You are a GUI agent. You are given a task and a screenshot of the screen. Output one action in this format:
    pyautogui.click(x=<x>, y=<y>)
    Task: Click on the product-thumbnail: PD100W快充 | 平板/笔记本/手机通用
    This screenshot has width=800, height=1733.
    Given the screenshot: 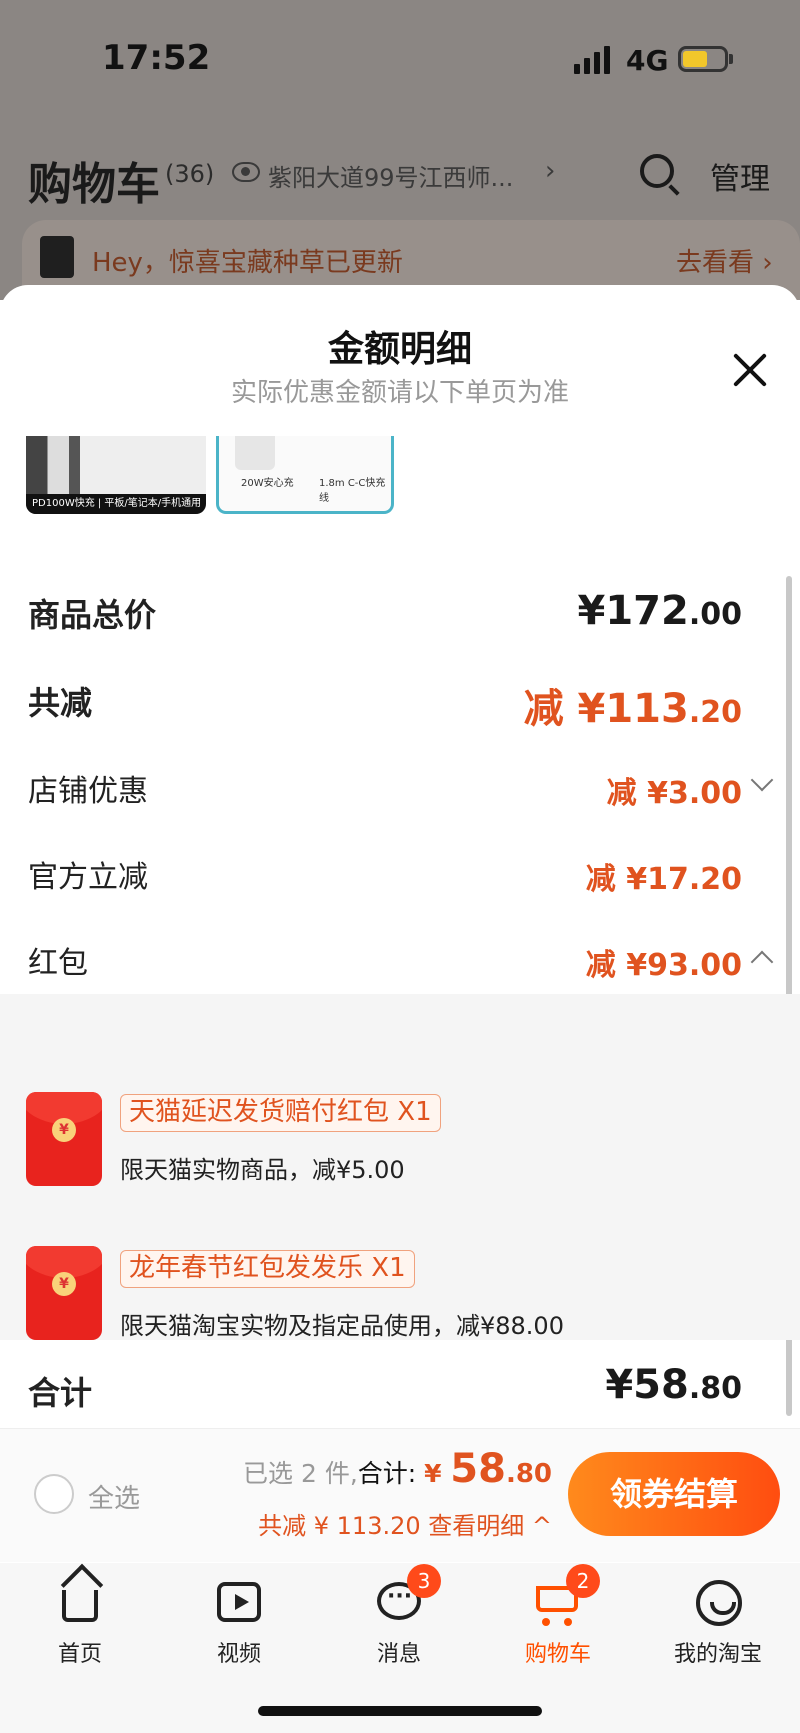 What is the action you would take?
    pyautogui.click(x=116, y=475)
    